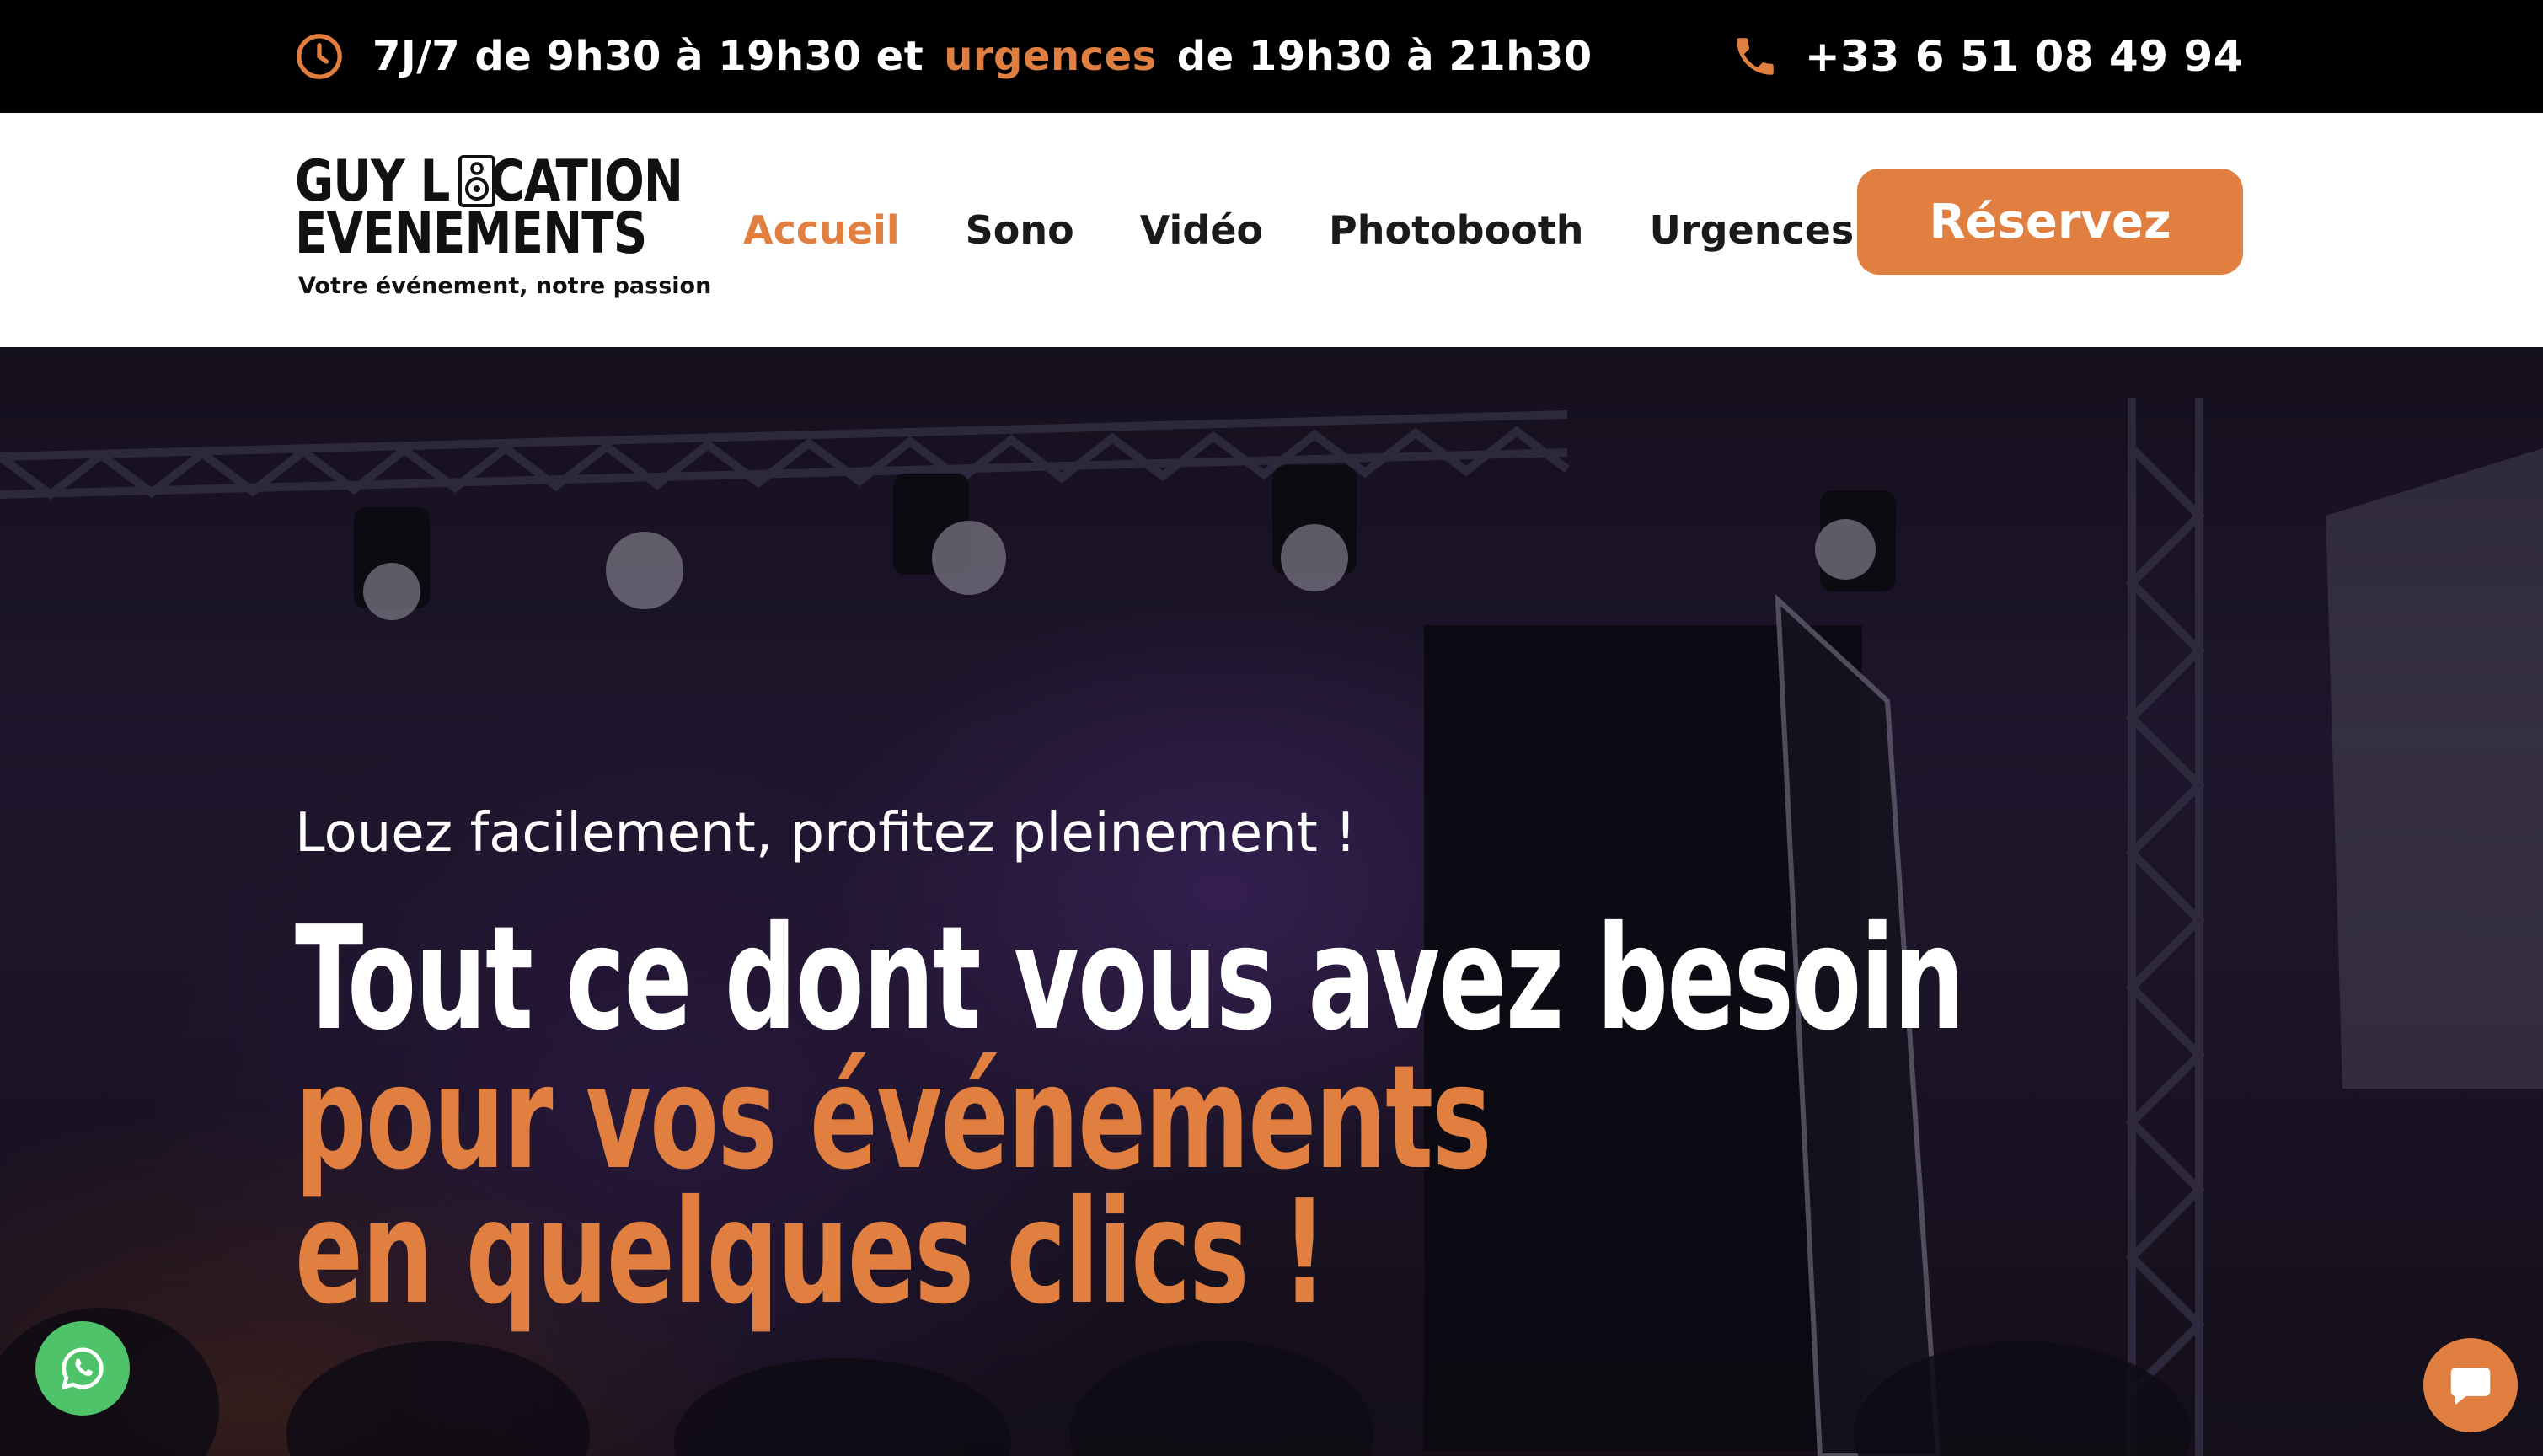  What do you see at coordinates (471, 234) in the screenshot?
I see `logo-line-2: EVENEMENTS` at bounding box center [471, 234].